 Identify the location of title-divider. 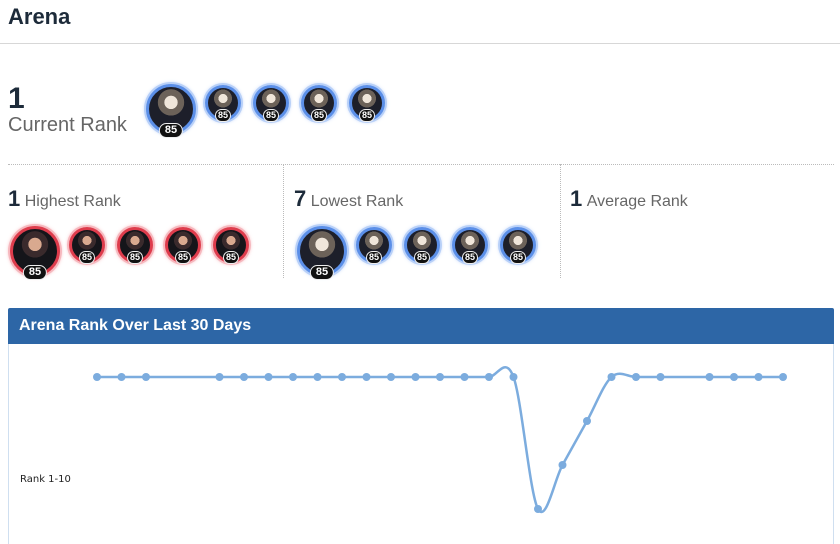
(420, 43).